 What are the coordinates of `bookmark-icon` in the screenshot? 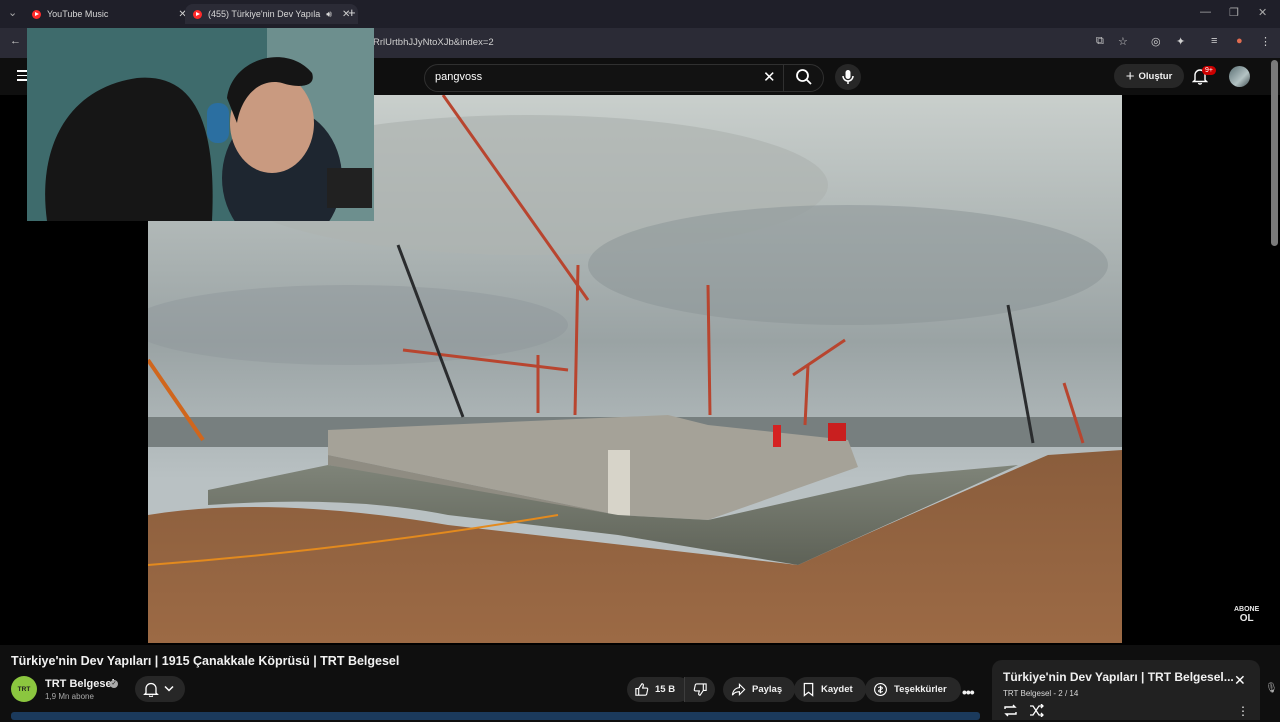 It's located at (808, 689).